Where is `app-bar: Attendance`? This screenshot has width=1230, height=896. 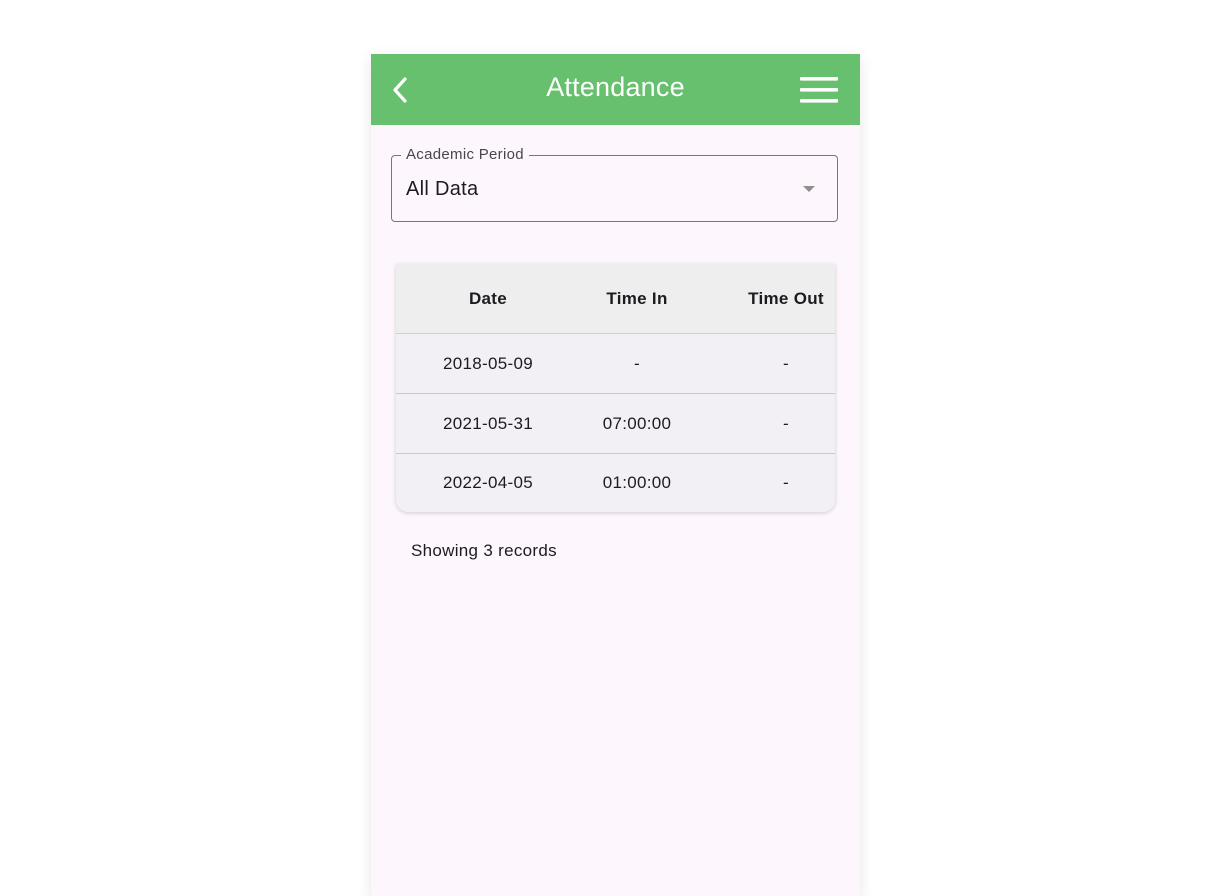
app-bar: Attendance is located at coordinates (615, 89).